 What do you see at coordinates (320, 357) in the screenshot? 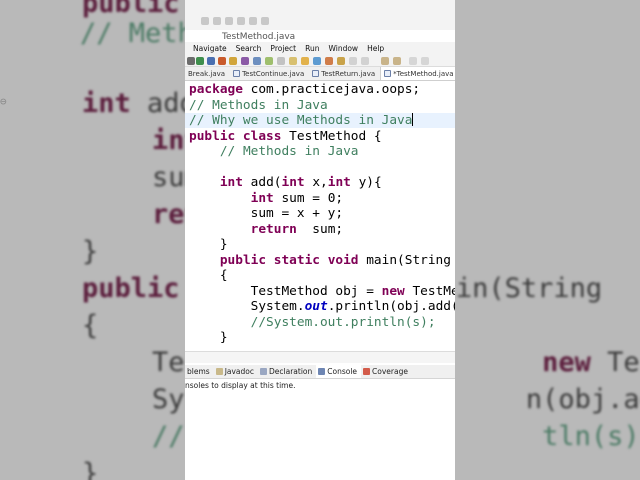
I see `horizontal-scrollbar` at bounding box center [320, 357].